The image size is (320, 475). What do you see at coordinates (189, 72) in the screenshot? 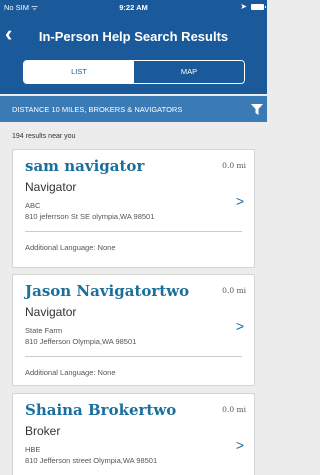
I see `tab-map: MAP` at bounding box center [189, 72].